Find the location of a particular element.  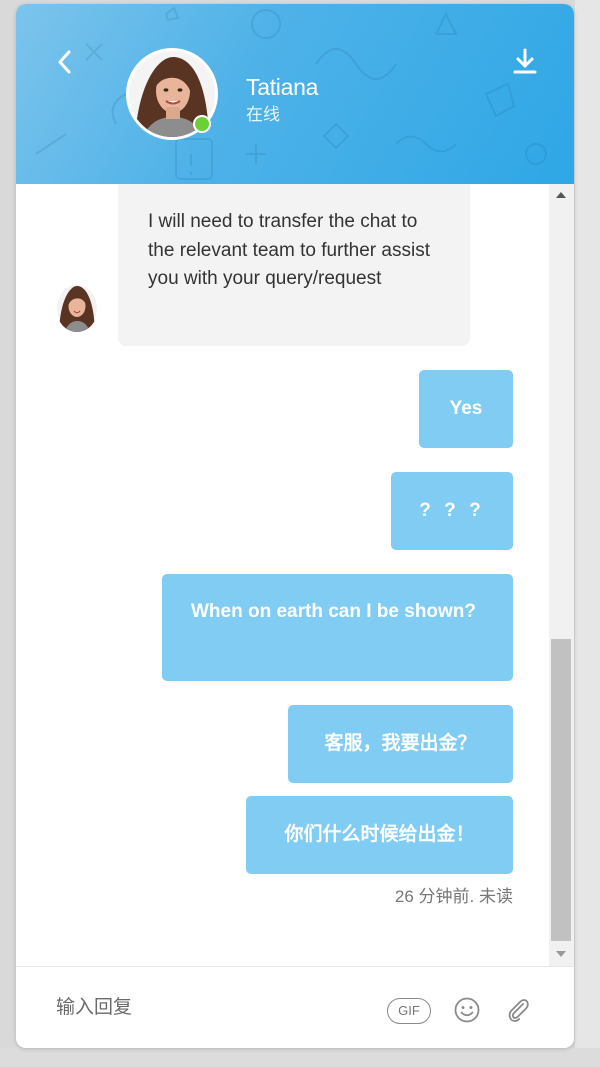

attach-file-button is located at coordinates (518, 1010).